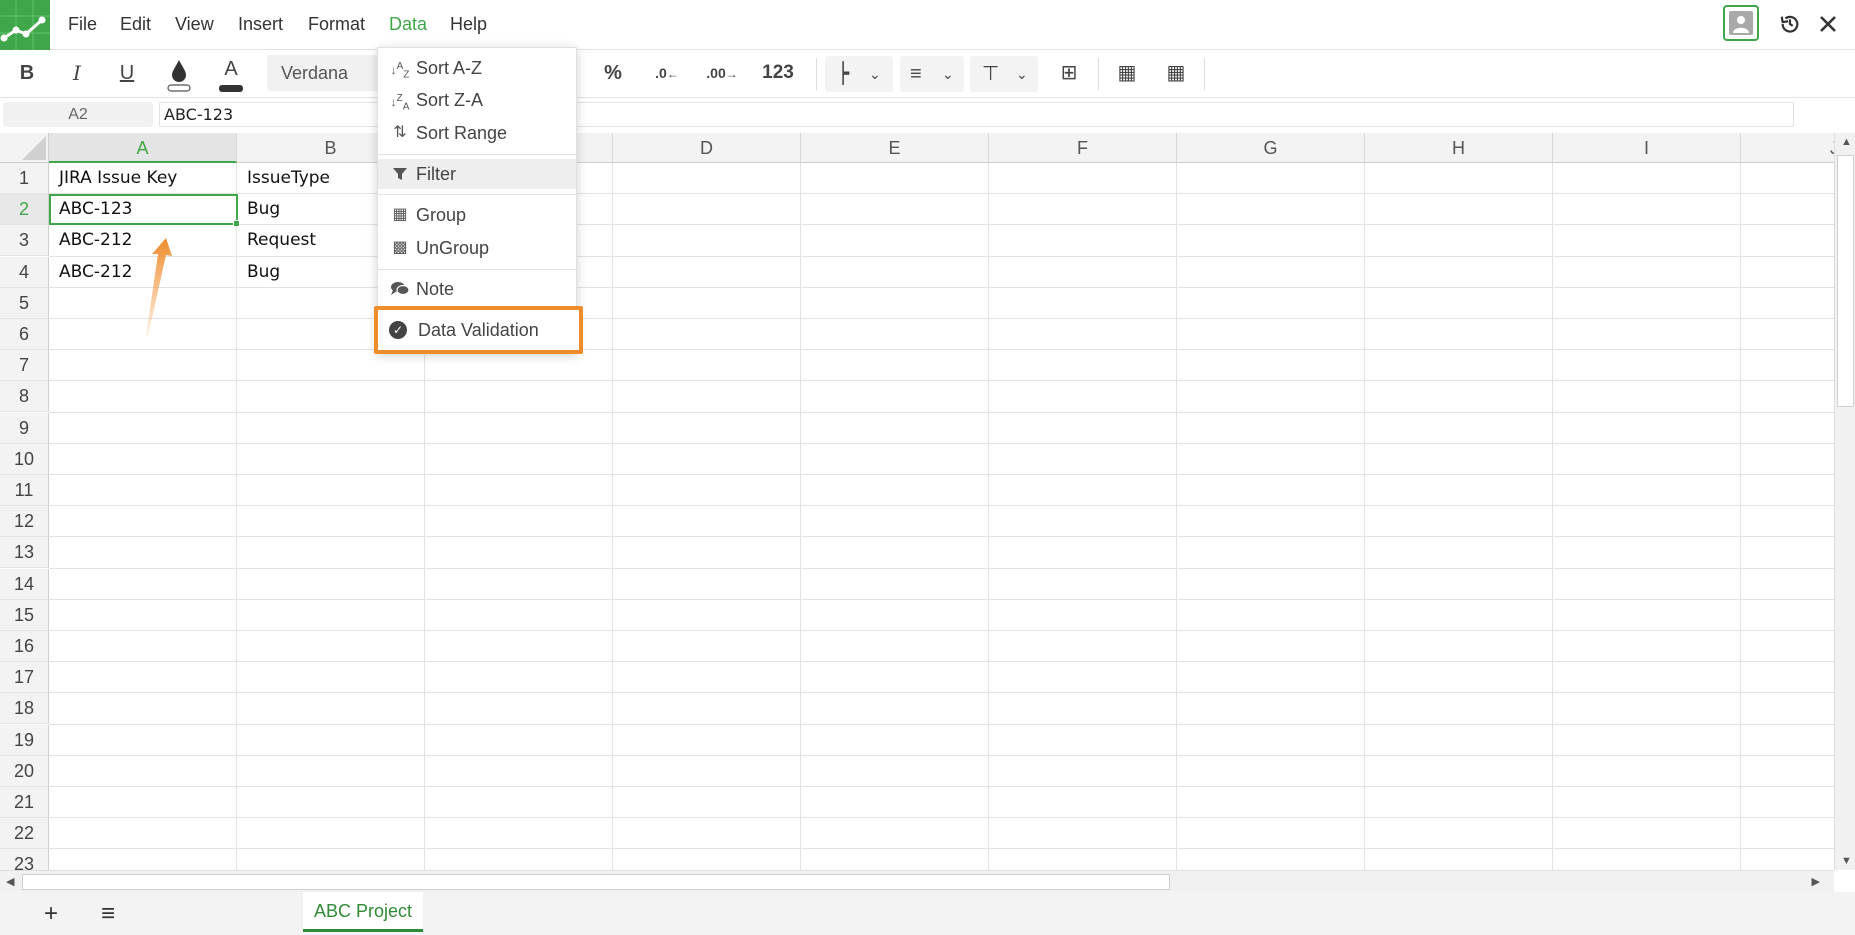  Describe the element at coordinates (408, 25) in the screenshot. I see `menu-data: Data` at that location.